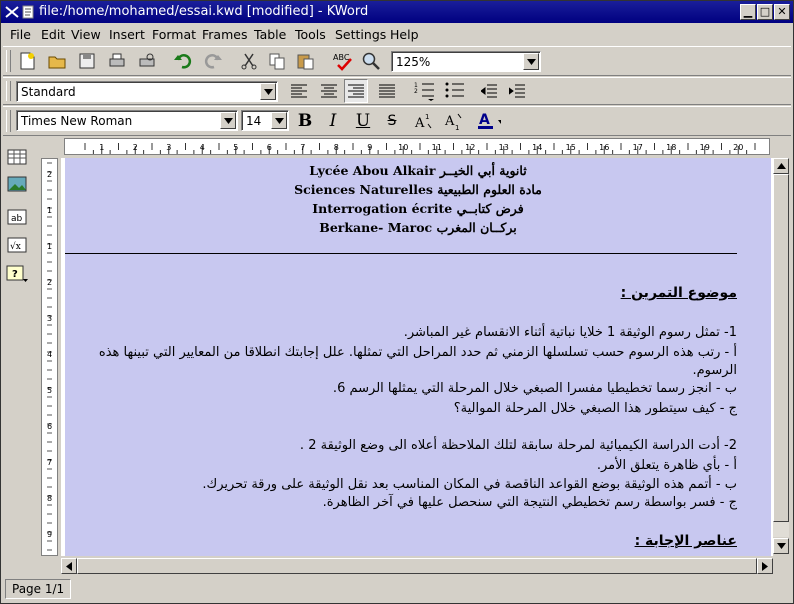  What do you see at coordinates (738, 147) in the screenshot?
I see `ruler-label: 20` at bounding box center [738, 147].